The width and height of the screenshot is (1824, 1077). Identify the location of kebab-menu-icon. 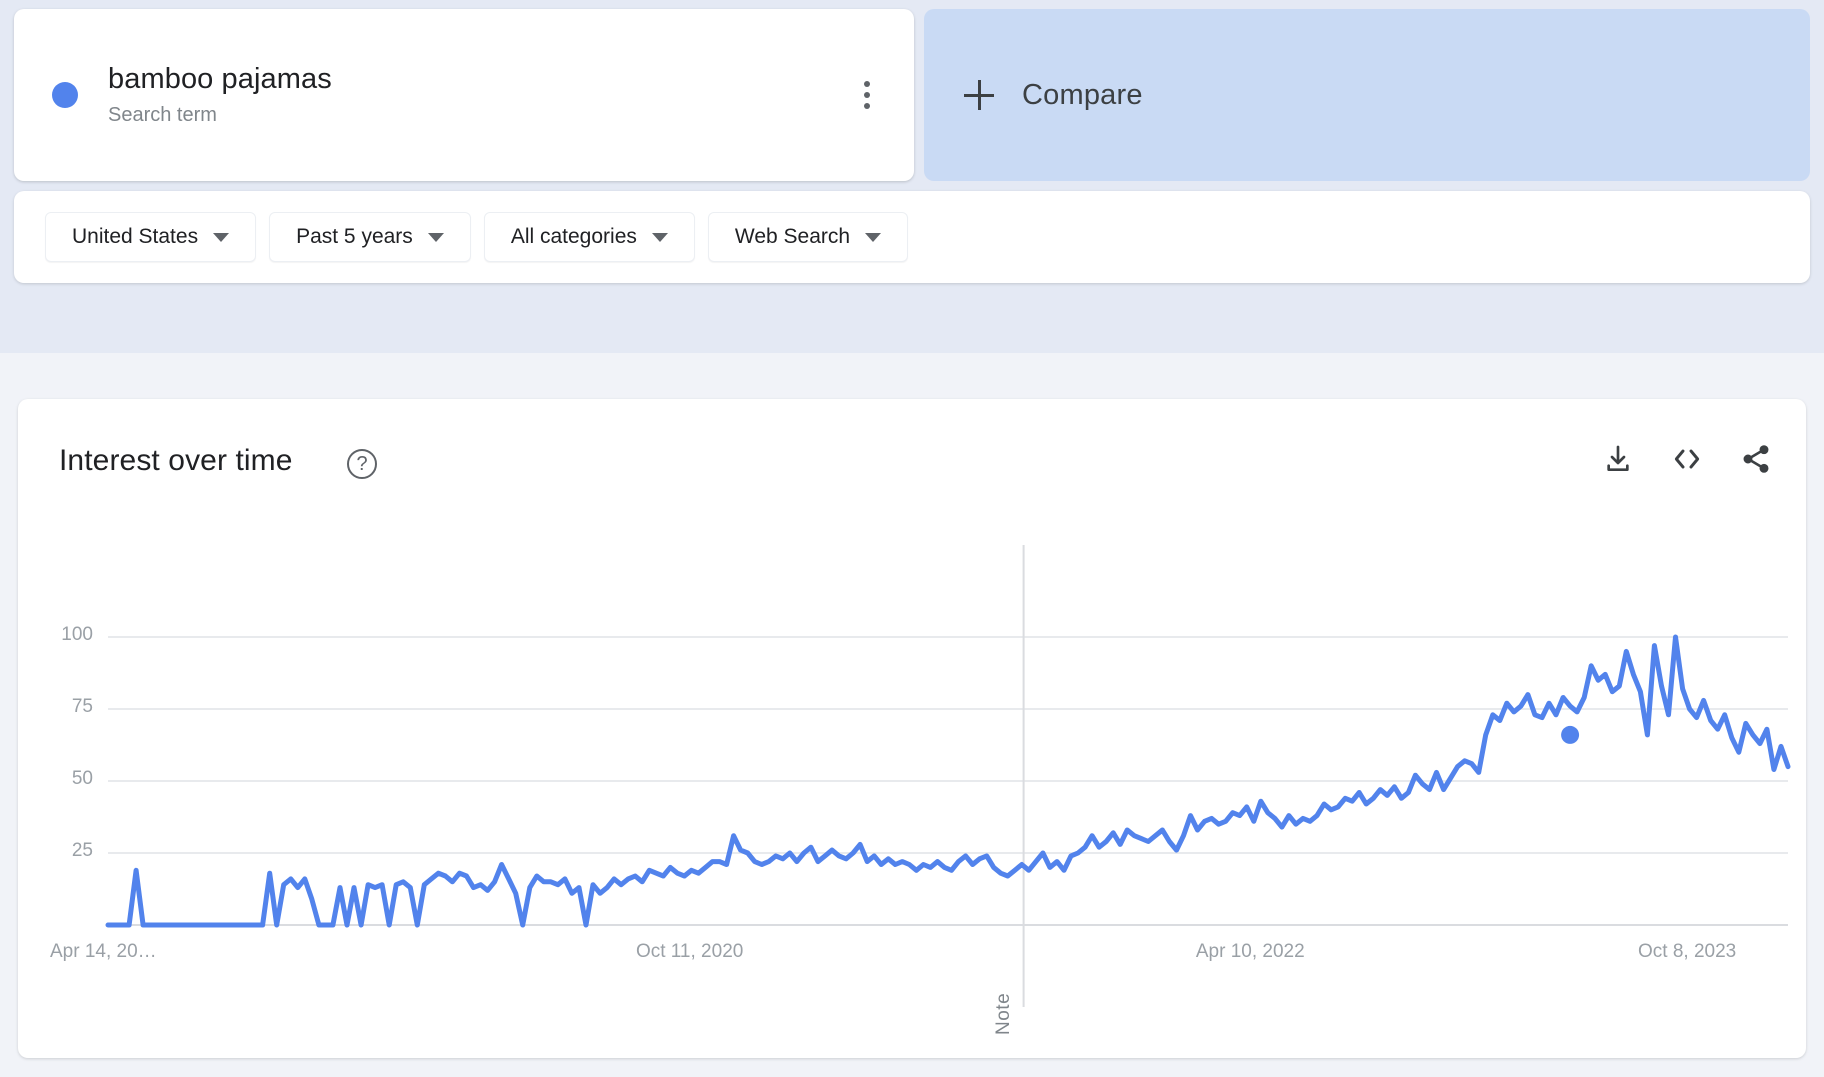
(867, 95).